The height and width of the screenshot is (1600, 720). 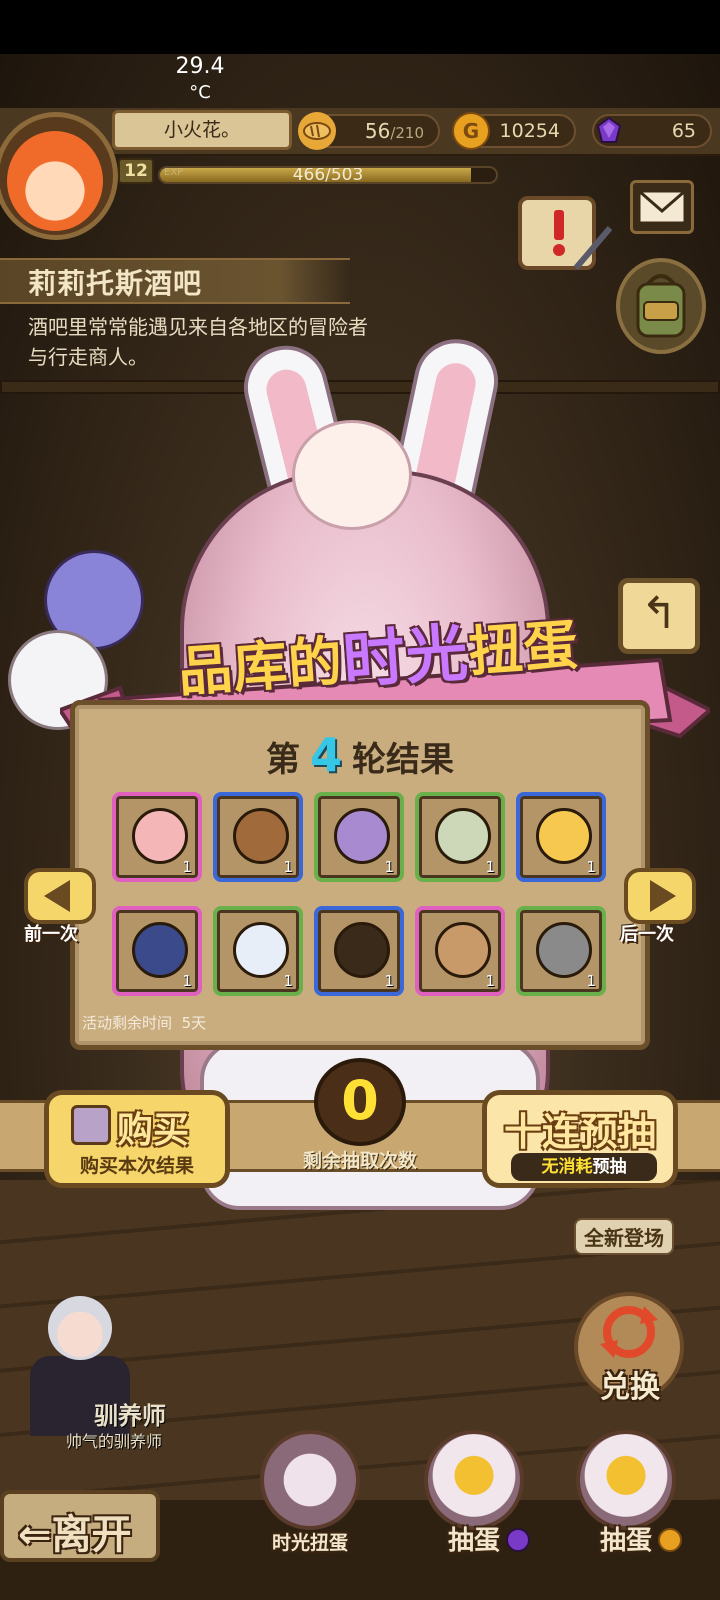 What do you see at coordinates (80, 1328) in the screenshot?
I see `trainer-portrait` at bounding box center [80, 1328].